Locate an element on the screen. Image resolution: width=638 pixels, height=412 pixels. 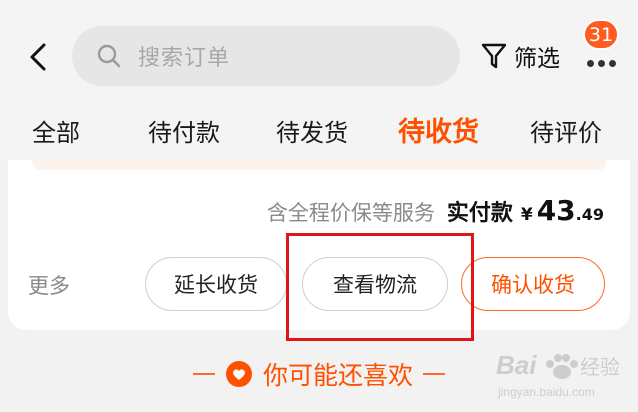
baidu-jingyan-watermark: Bai 经验 jingyan.baidu.com is located at coordinates (558, 374).